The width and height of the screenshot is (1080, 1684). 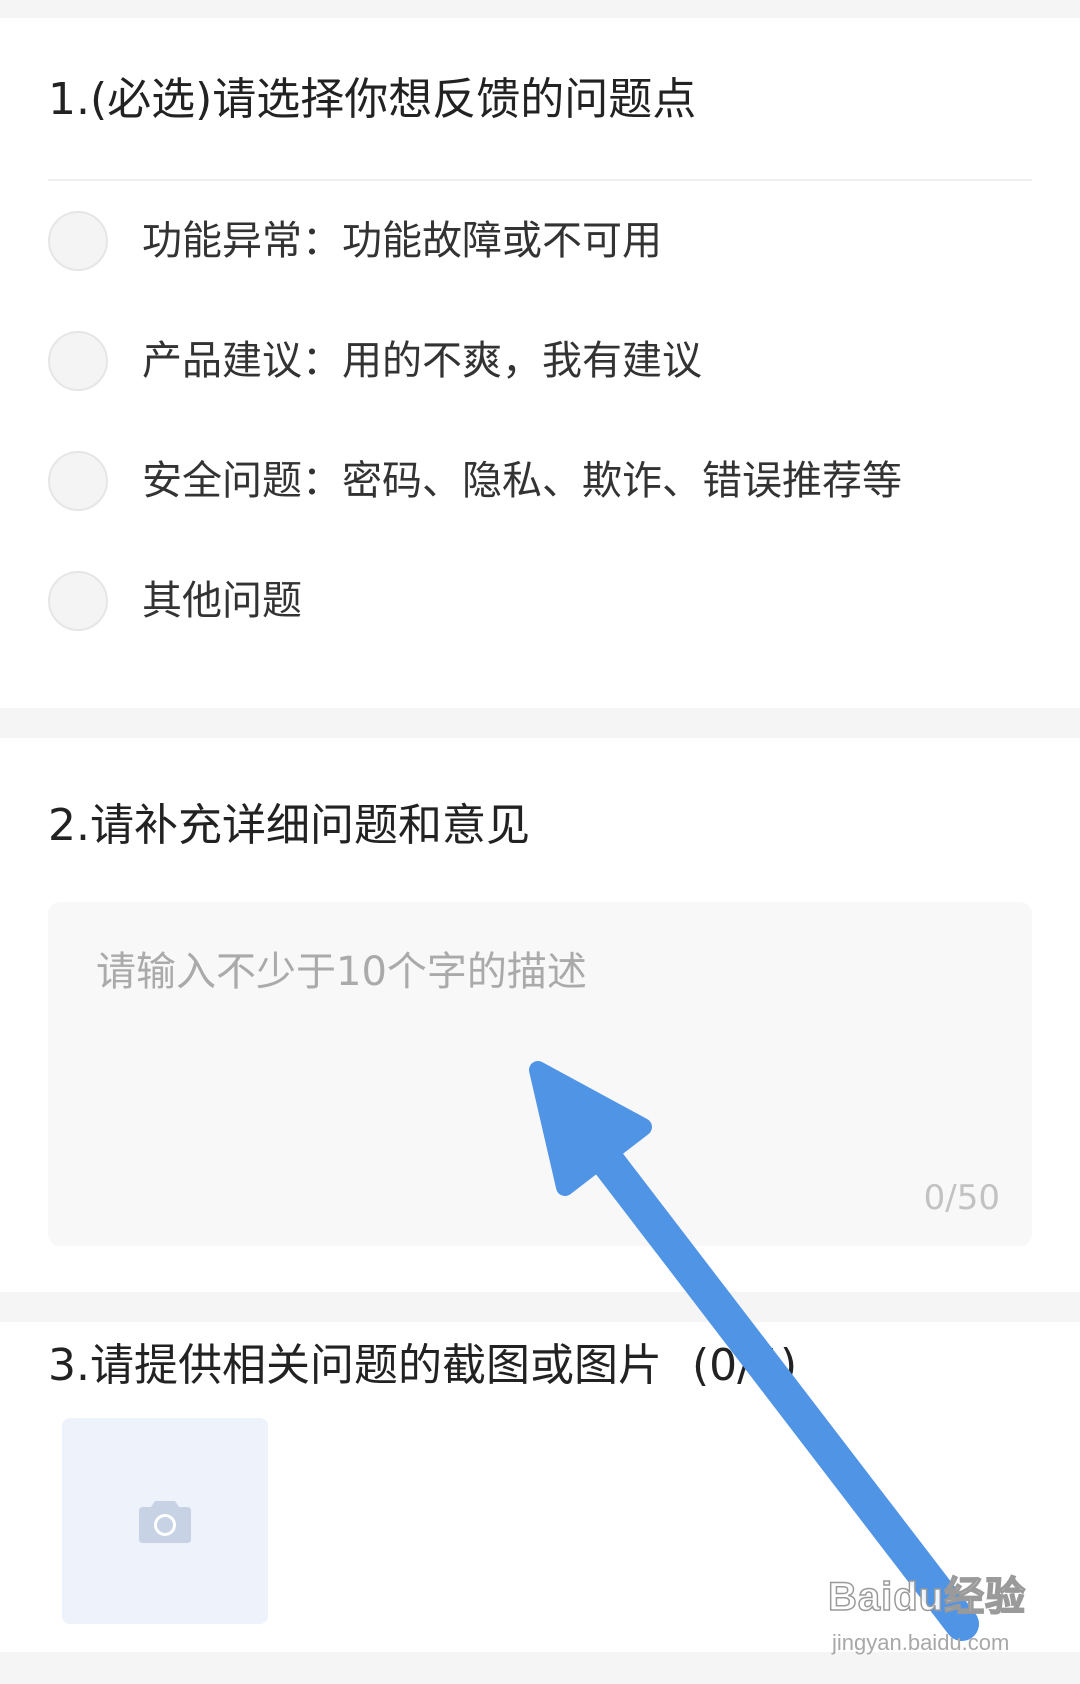 I want to click on question-3-title: 3.请提供相关问题的截图或图片 (0/4), so click(x=422, y=1366).